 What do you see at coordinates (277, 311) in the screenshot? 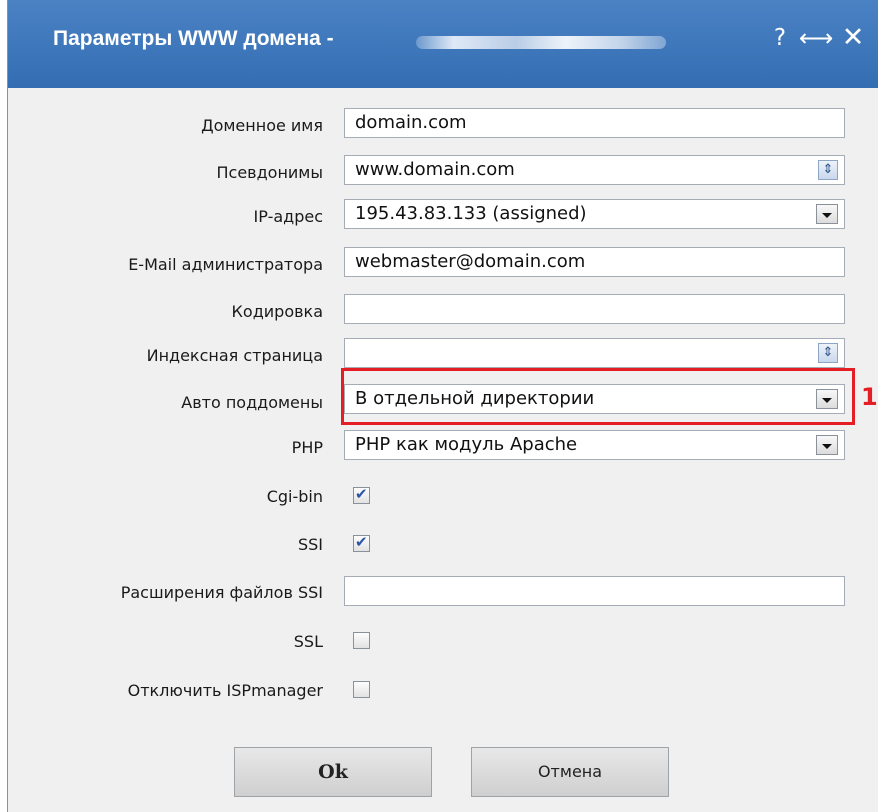
I see `encoding-label: Кодировка` at bounding box center [277, 311].